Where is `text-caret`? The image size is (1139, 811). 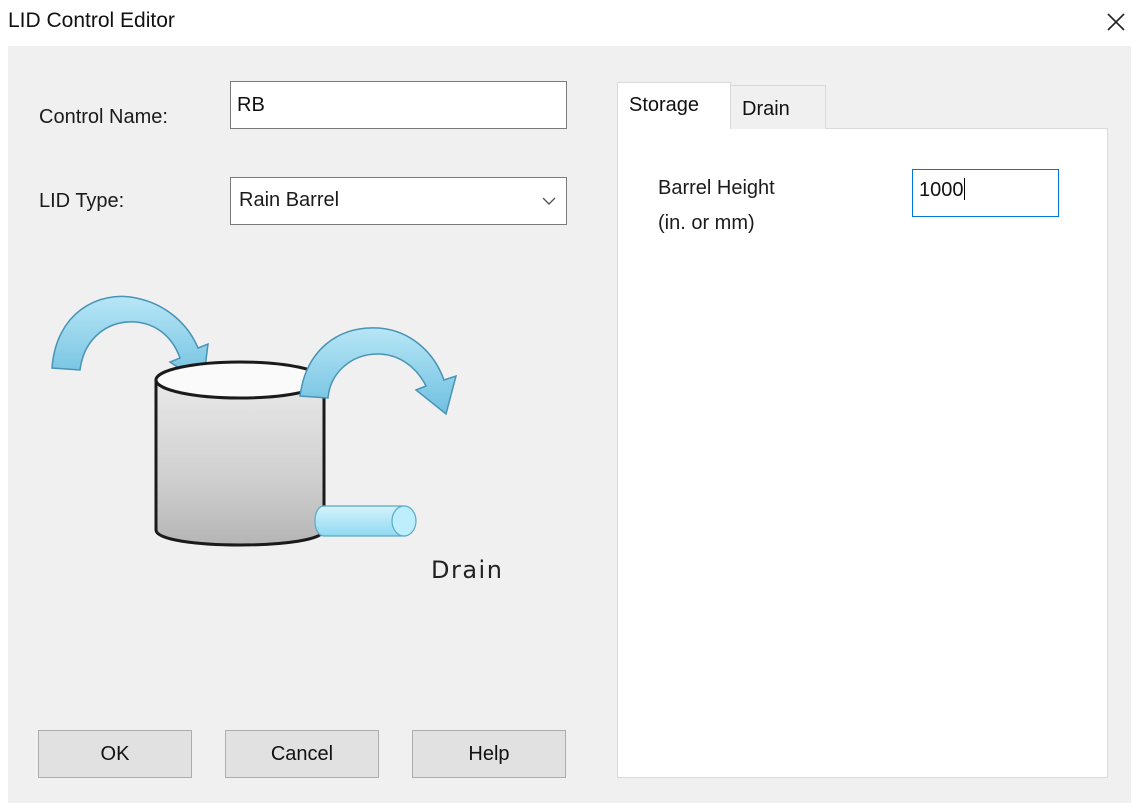
text-caret is located at coordinates (964, 189).